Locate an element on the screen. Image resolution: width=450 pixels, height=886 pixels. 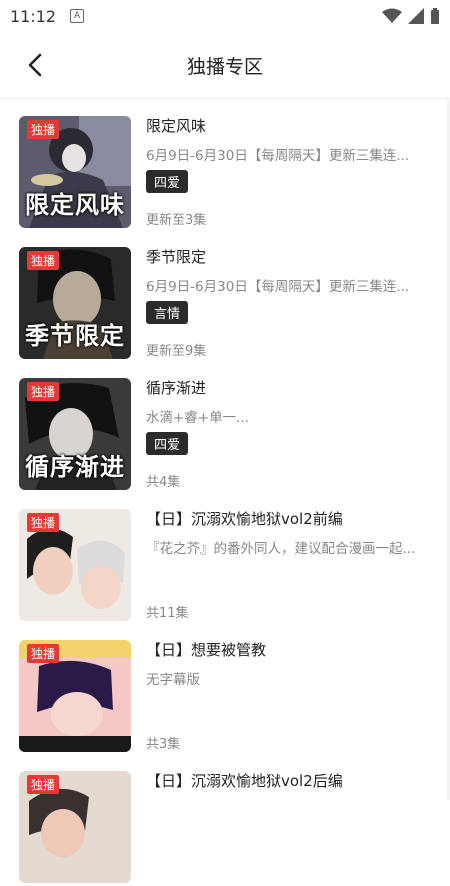
cover-title: 循序渐进 is located at coordinates (75, 467).